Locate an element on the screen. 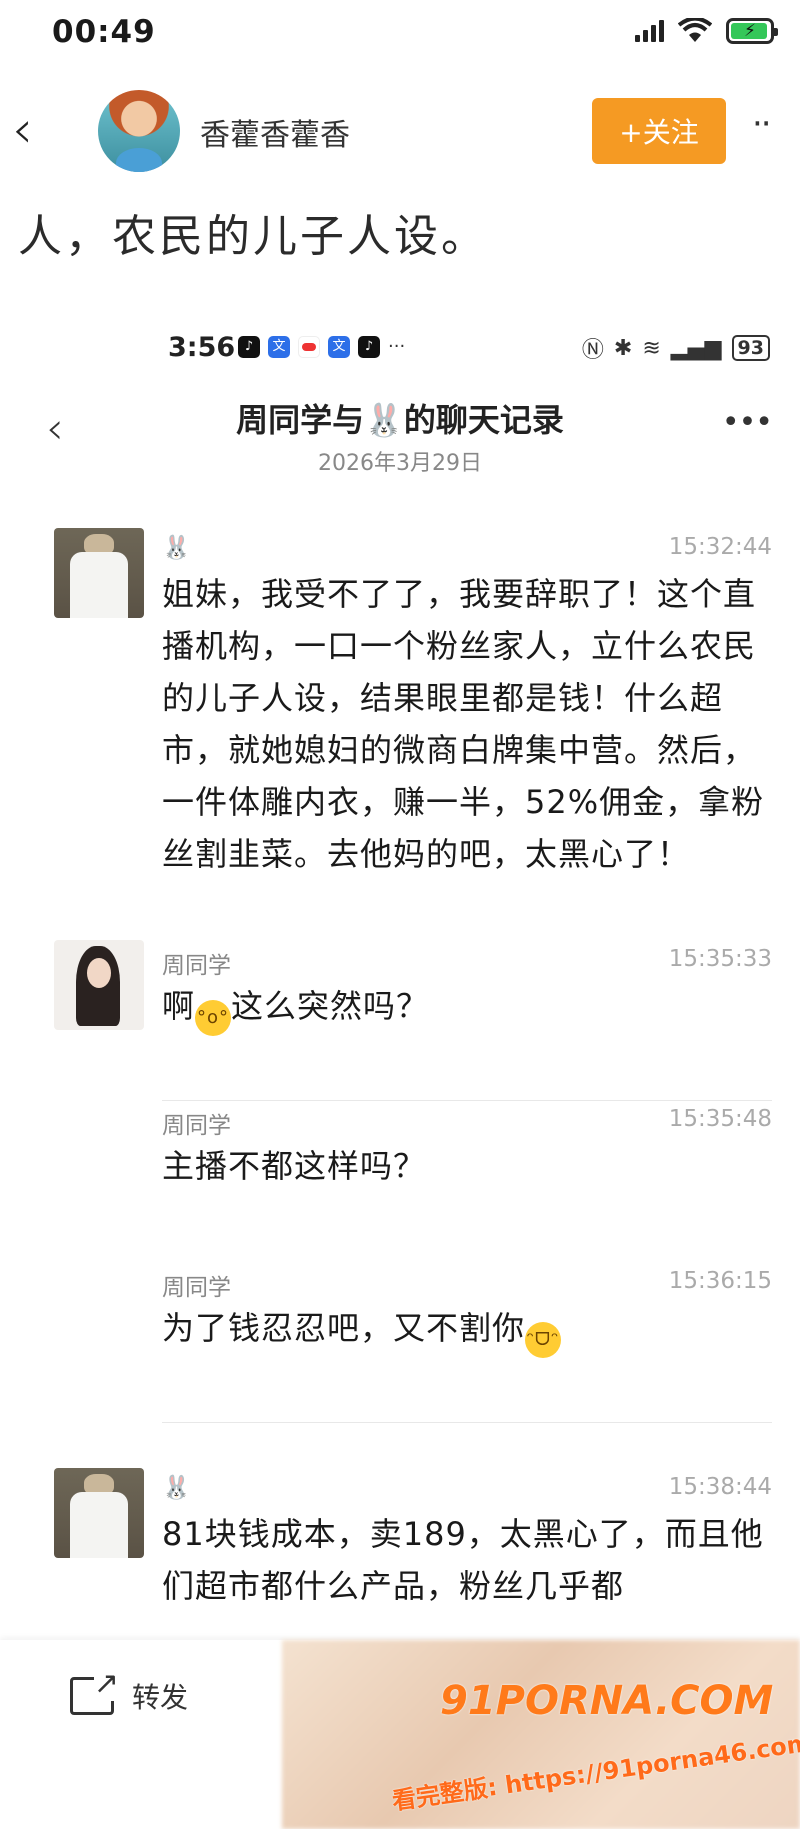 The width and height of the screenshot is (800, 1829). inner-status-bar: 3:56 ♪ 文 文 ♪ ··· Ⓝ ✱ ≋ ▂▄▆ 93 is located at coordinates (400, 352).